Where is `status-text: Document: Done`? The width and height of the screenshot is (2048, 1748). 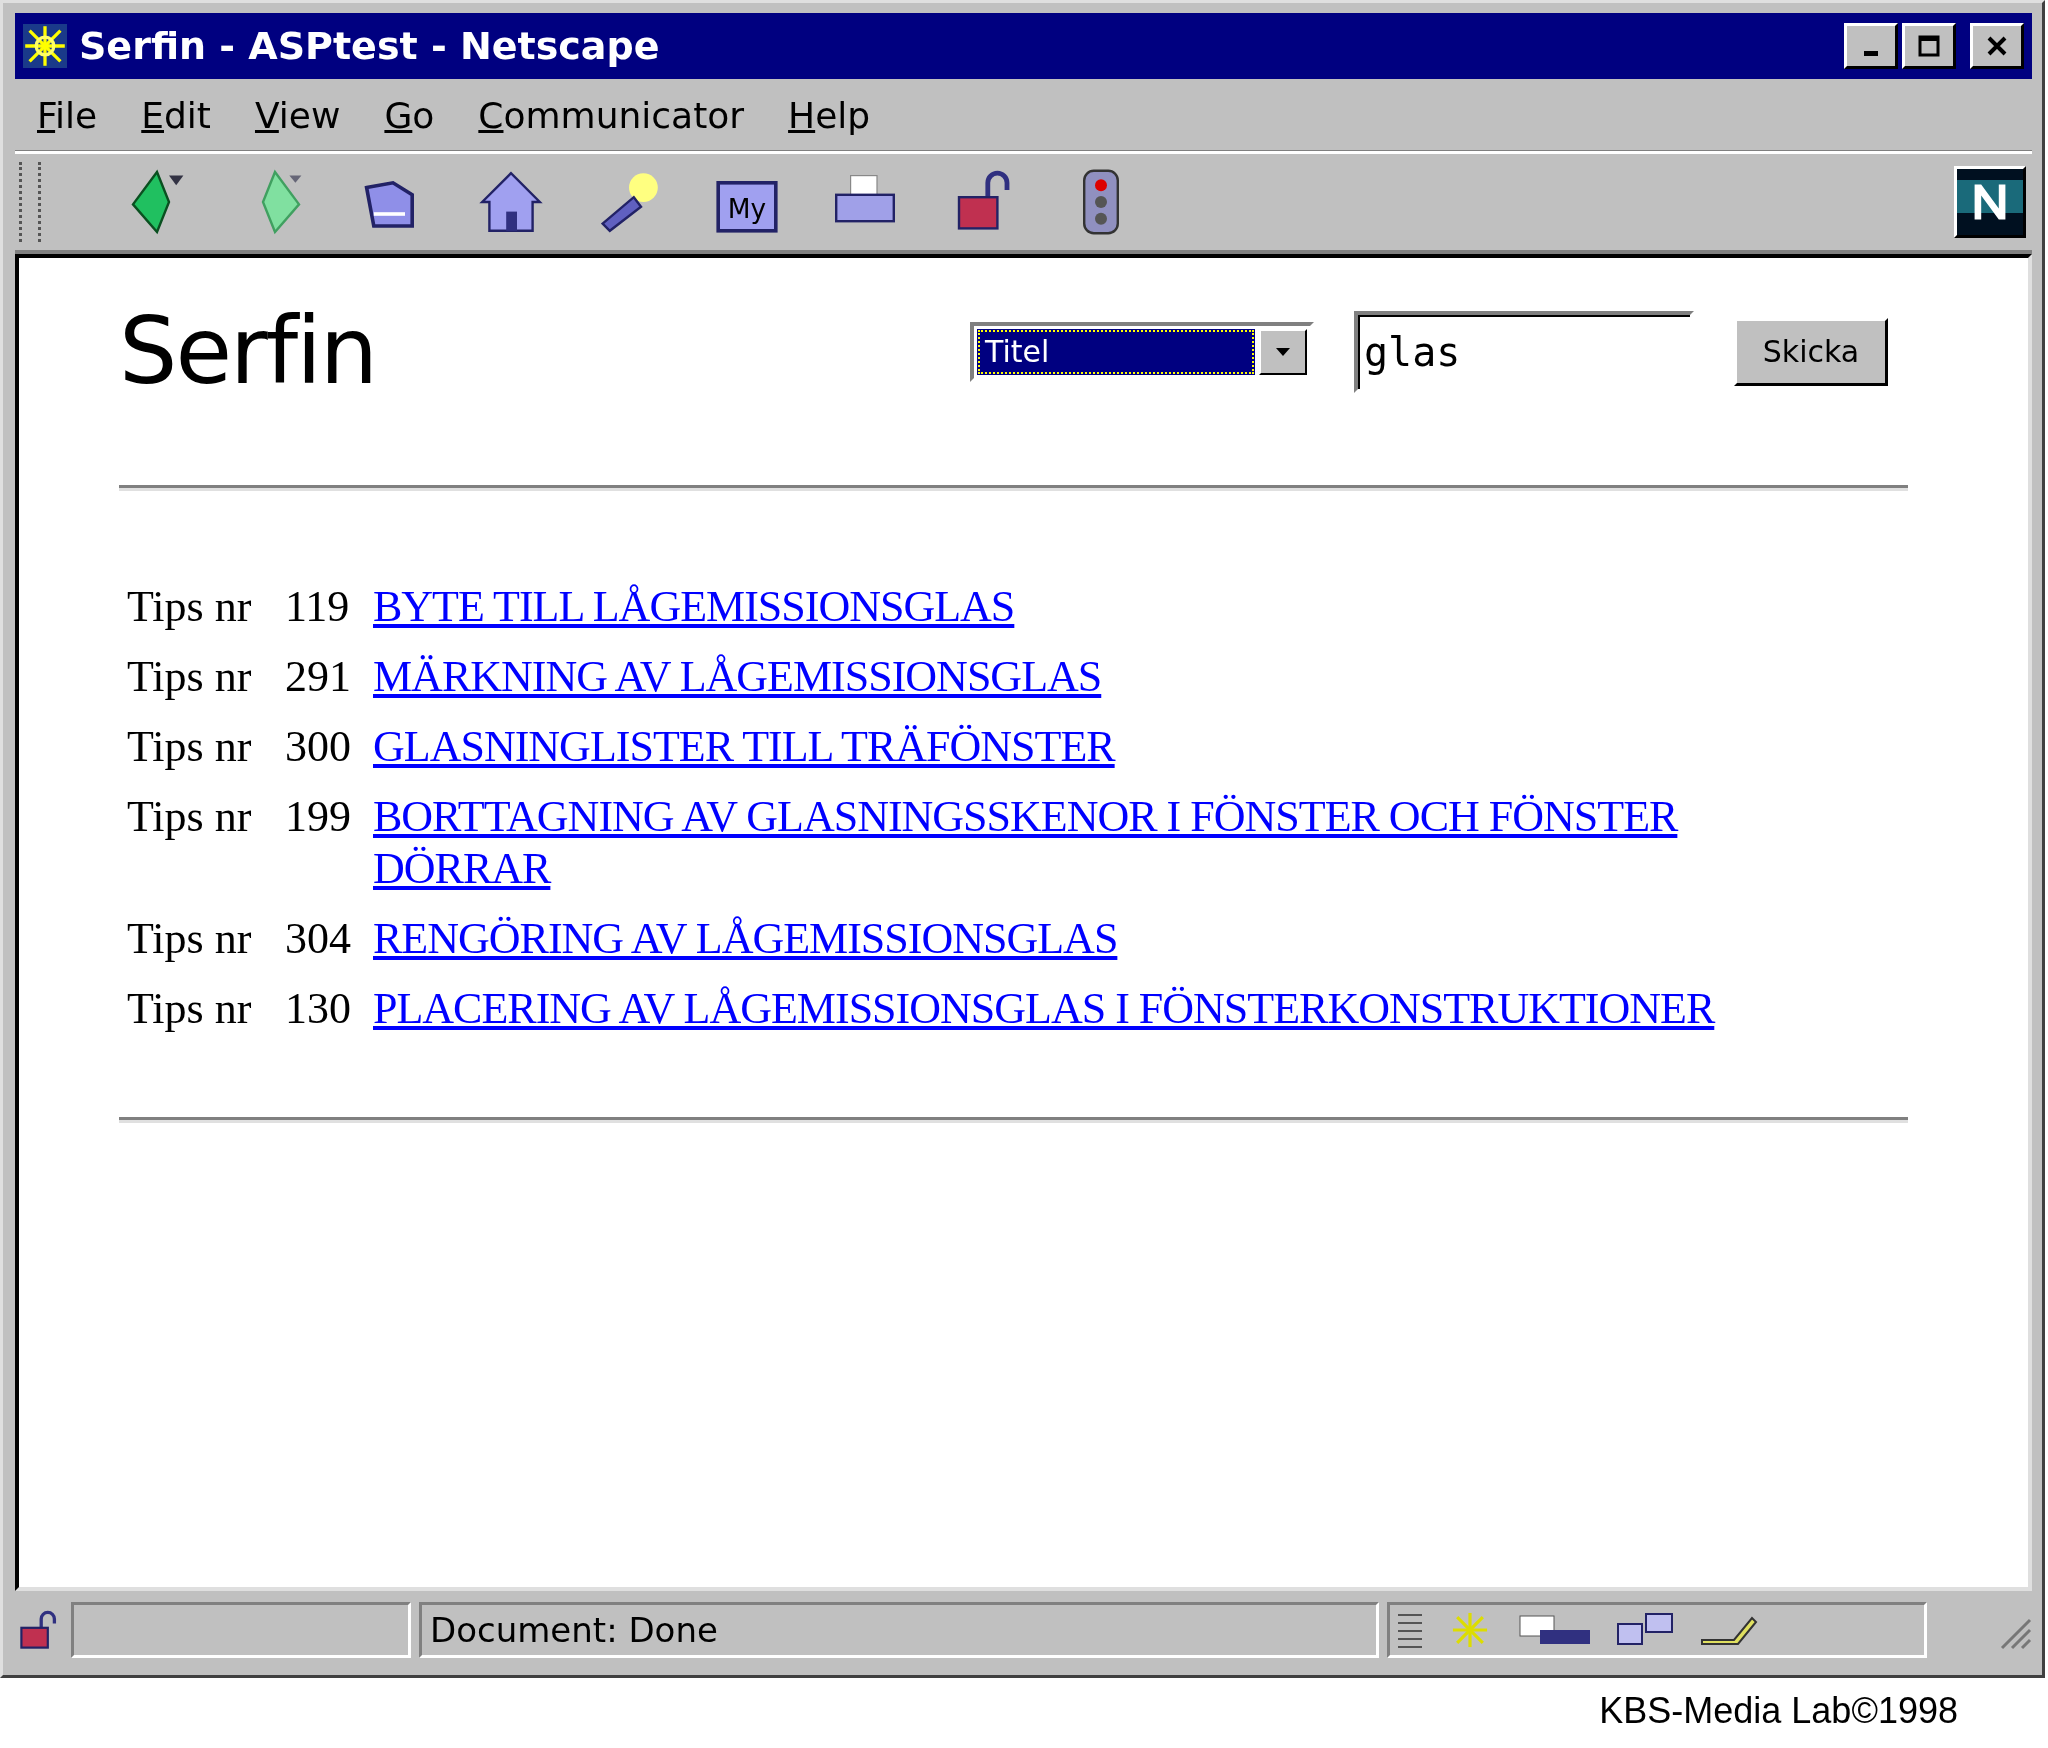 status-text: Document: Done is located at coordinates (899, 1630).